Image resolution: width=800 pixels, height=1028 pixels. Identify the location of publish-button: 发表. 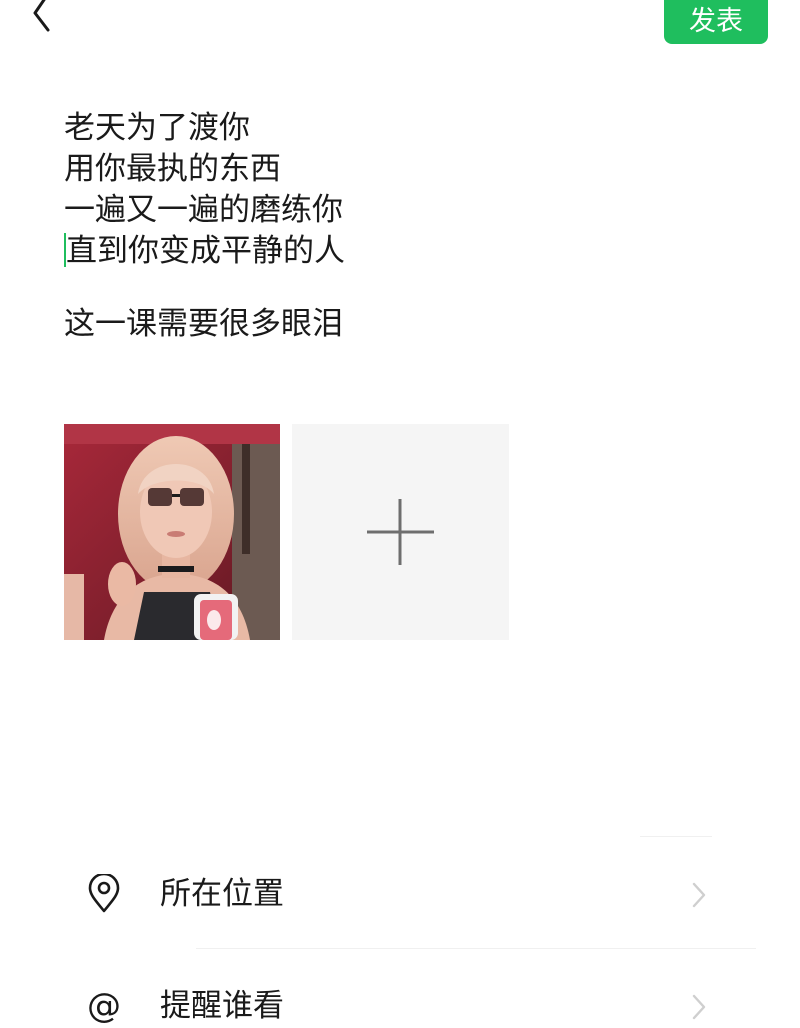
(716, 22).